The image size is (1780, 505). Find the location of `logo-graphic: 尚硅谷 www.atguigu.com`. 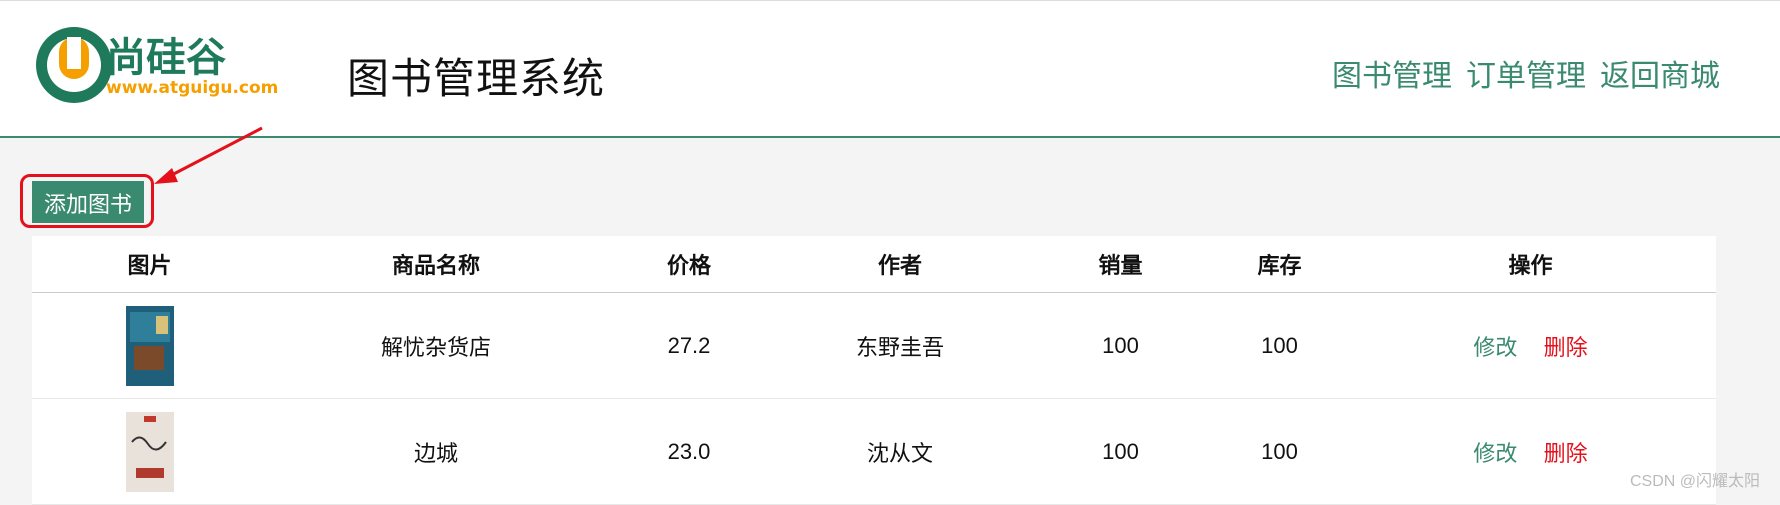

logo-graphic: 尚硅谷 www.atguigu.com is located at coordinates (157, 65).